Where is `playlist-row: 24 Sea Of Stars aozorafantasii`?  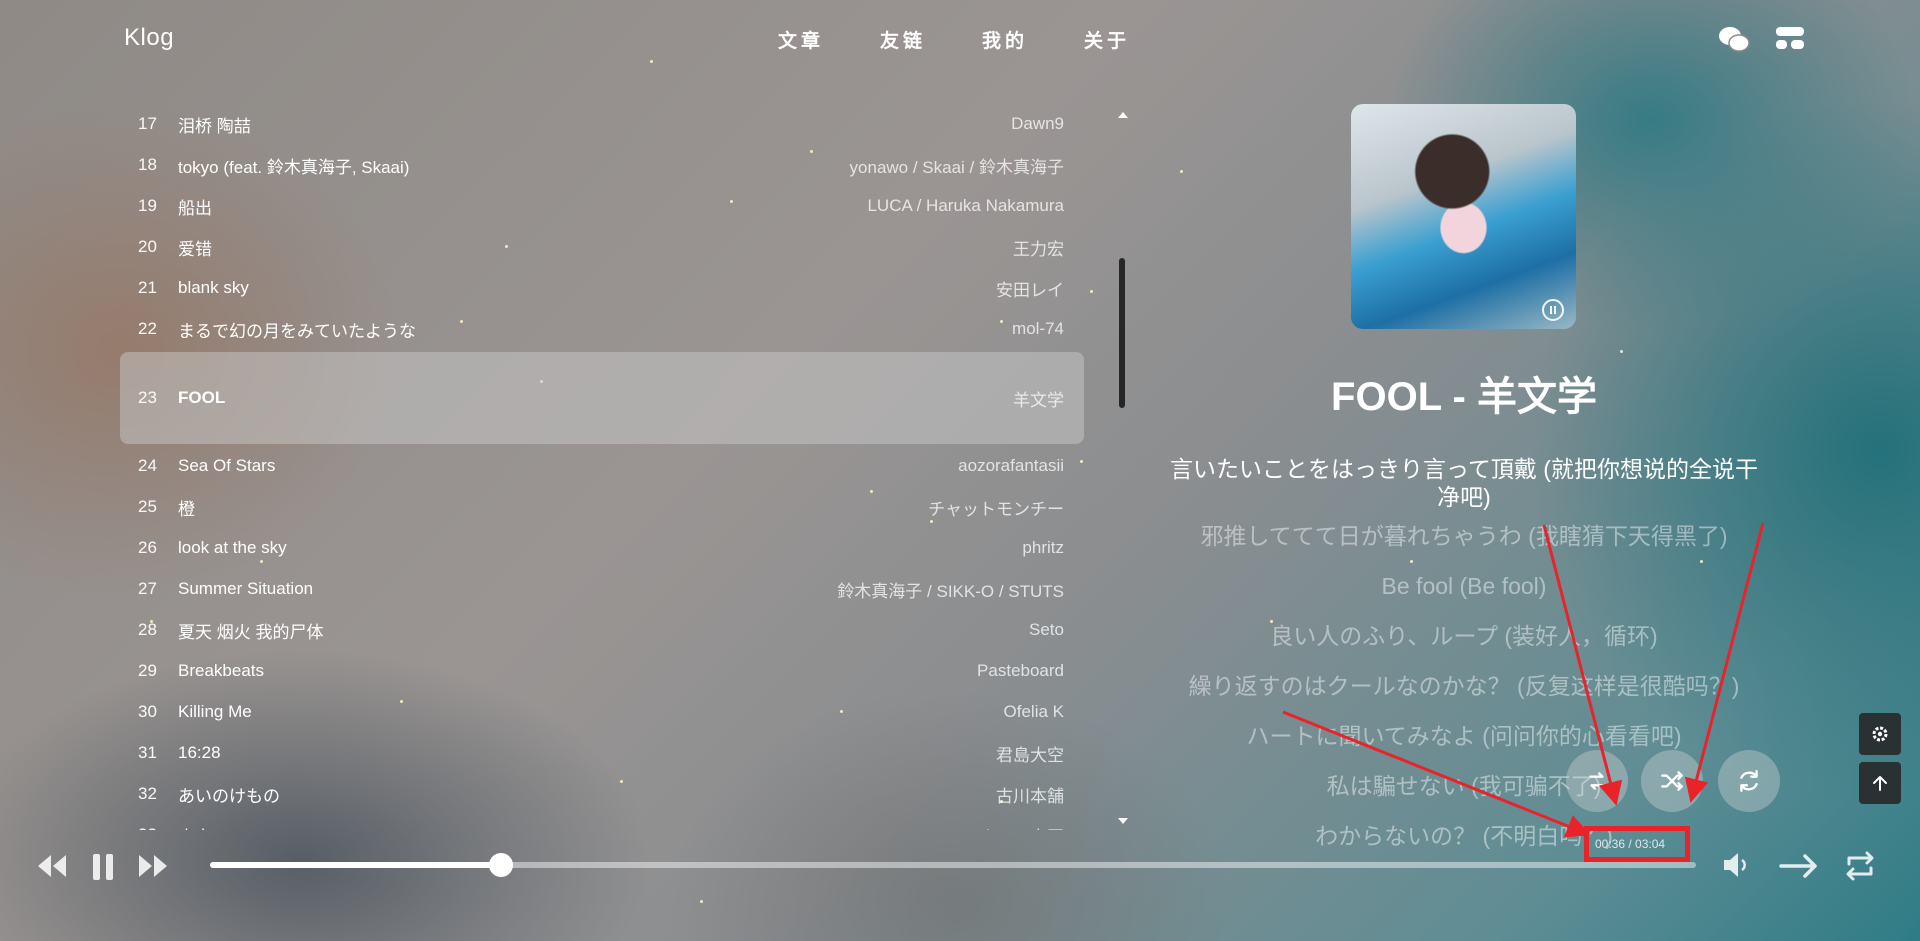 playlist-row: 24 Sea Of Stars aozorafantasii is located at coordinates (602, 466).